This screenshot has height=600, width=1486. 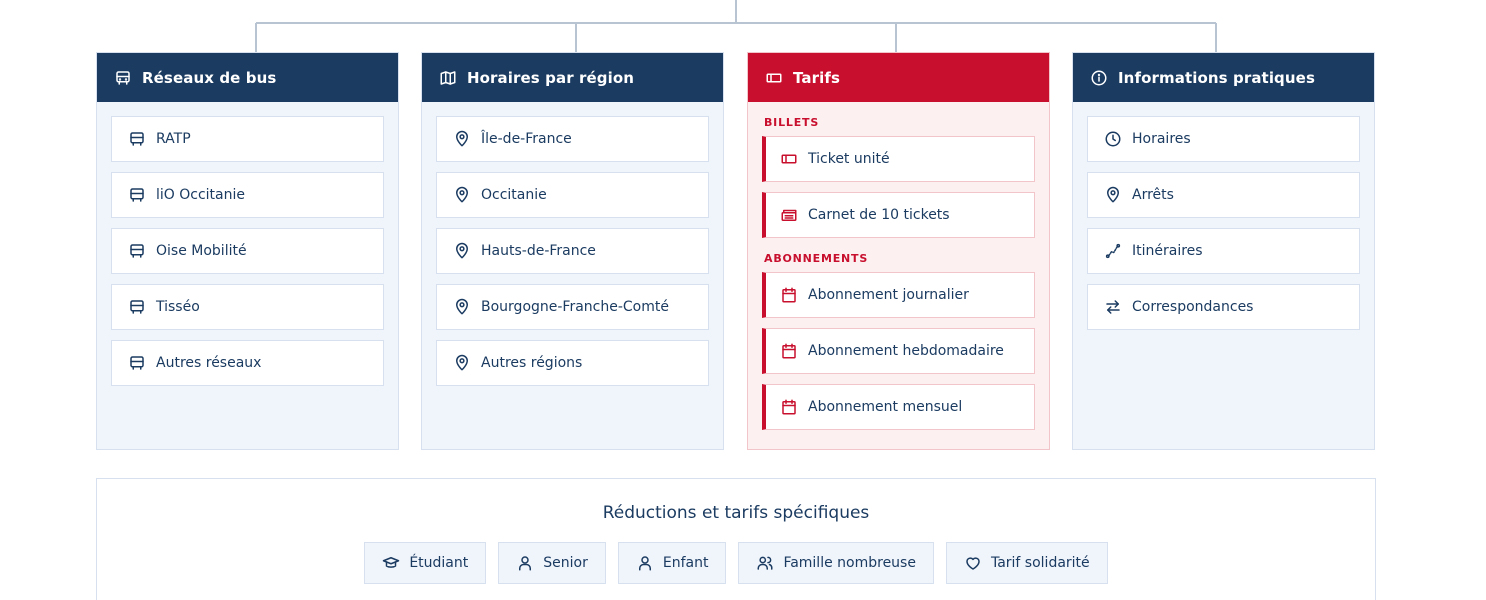 I want to click on item-label: Arrêts, so click(x=1153, y=195).